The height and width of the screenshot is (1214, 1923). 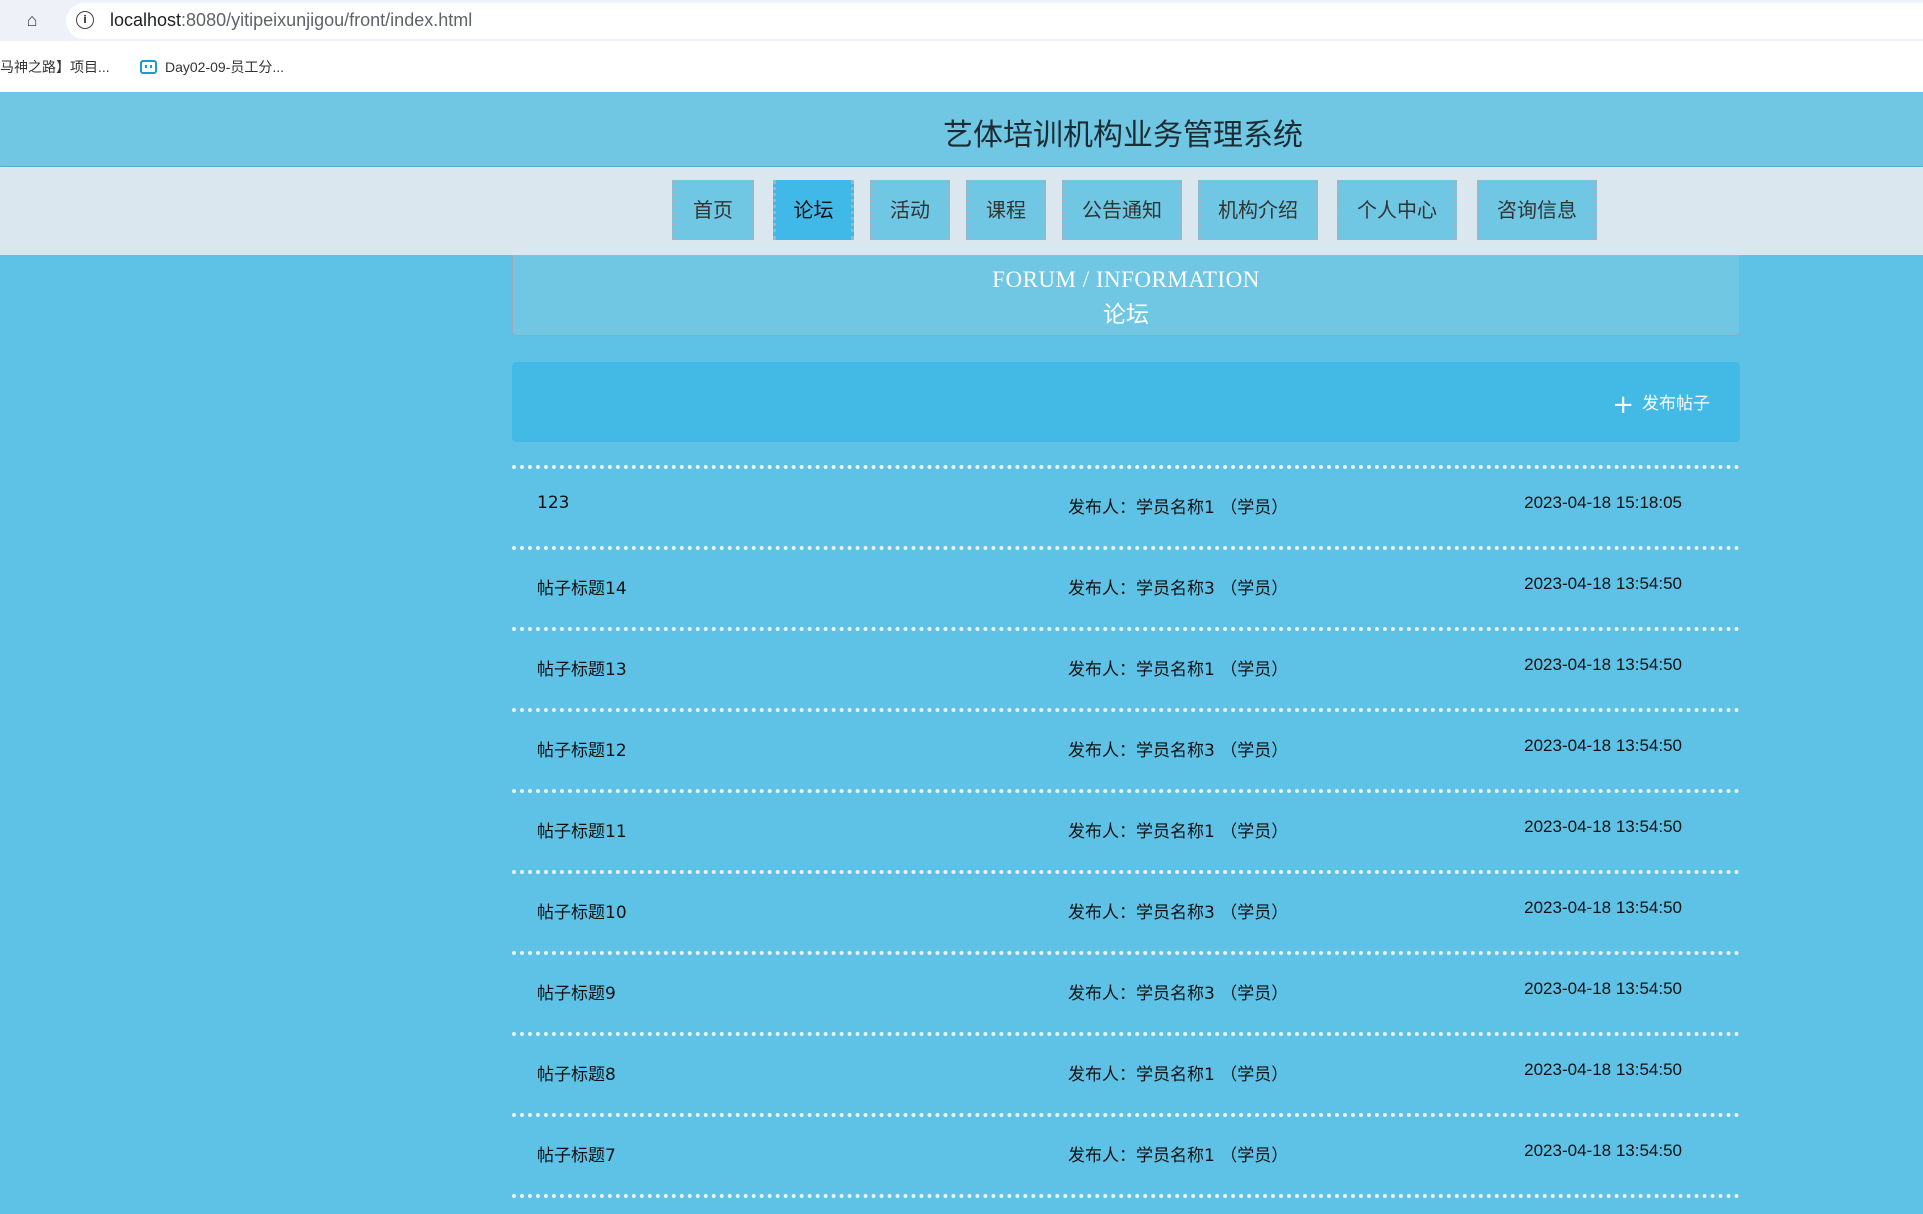 I want to click on site-info-icon: i, so click(x=85, y=20).